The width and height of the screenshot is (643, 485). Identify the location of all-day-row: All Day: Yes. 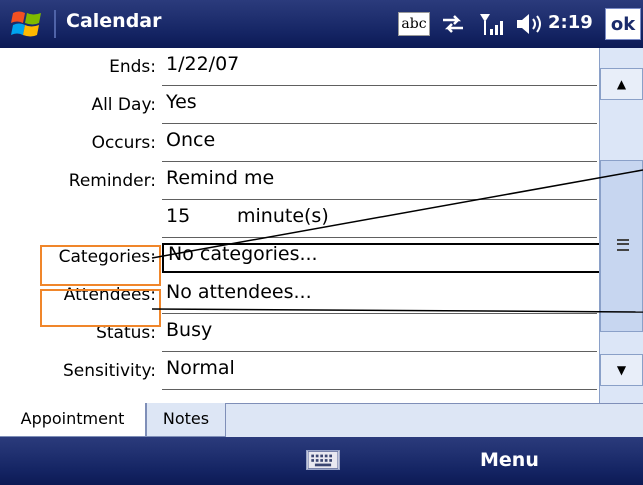
(299, 105).